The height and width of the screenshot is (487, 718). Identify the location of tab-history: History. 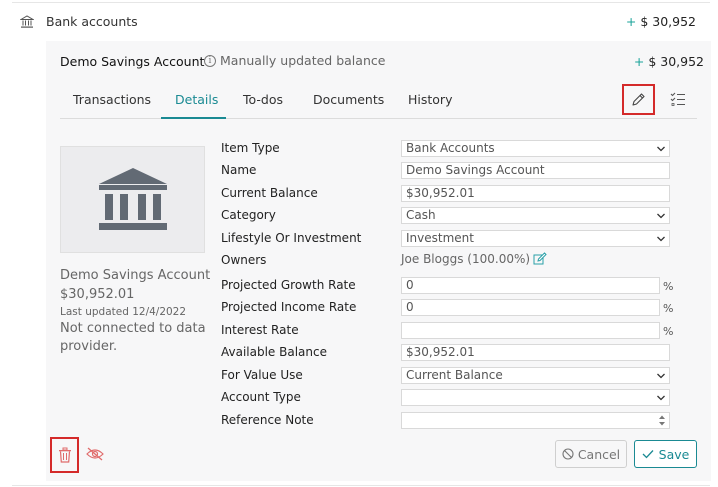
(430, 99).